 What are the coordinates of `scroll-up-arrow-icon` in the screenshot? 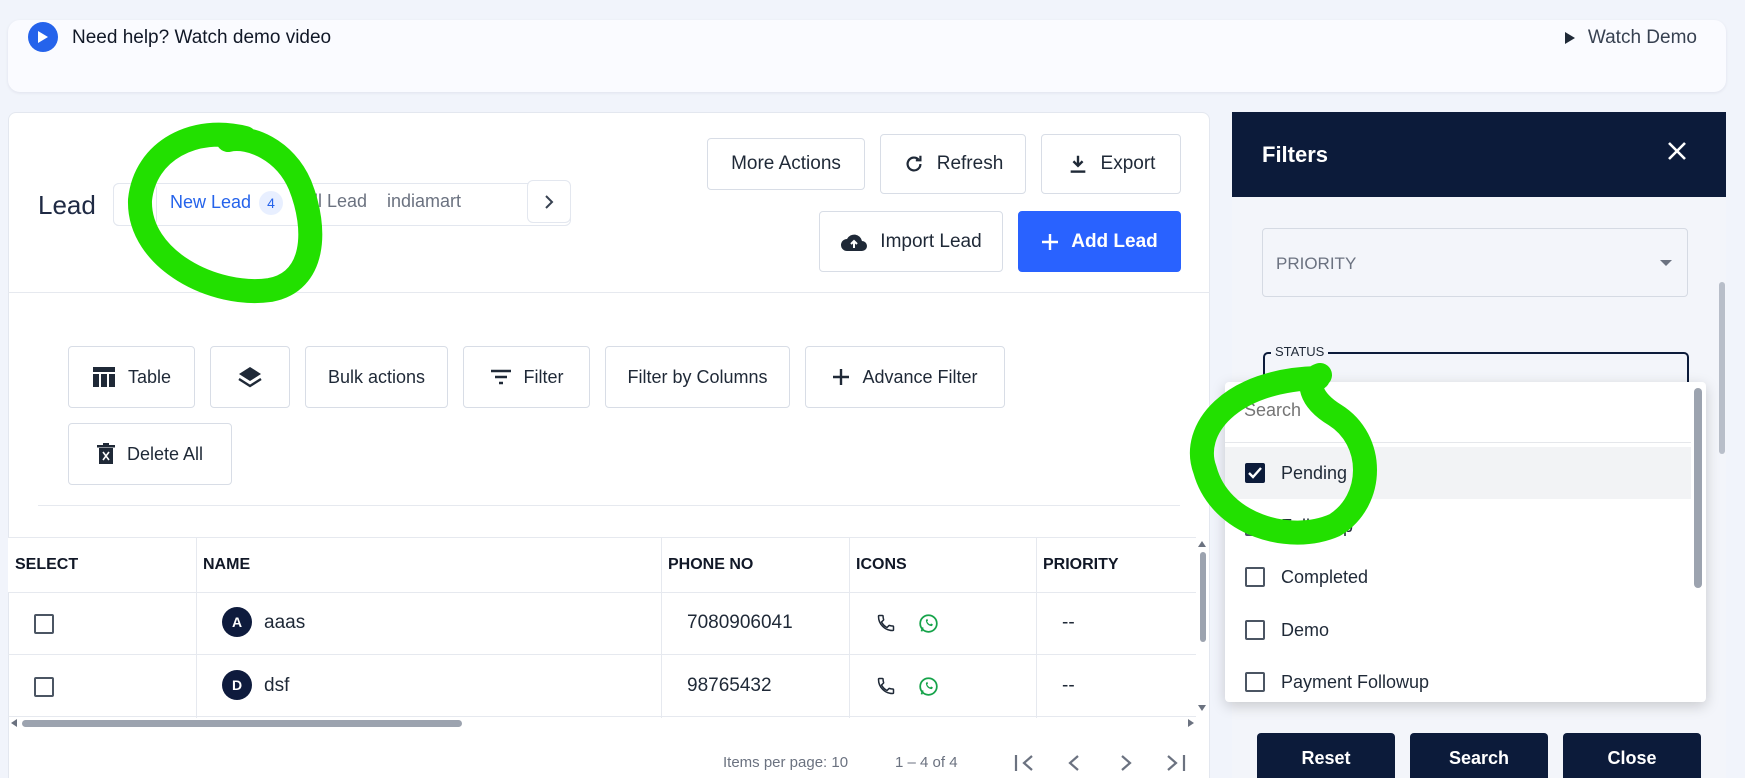 It's located at (1202, 544).